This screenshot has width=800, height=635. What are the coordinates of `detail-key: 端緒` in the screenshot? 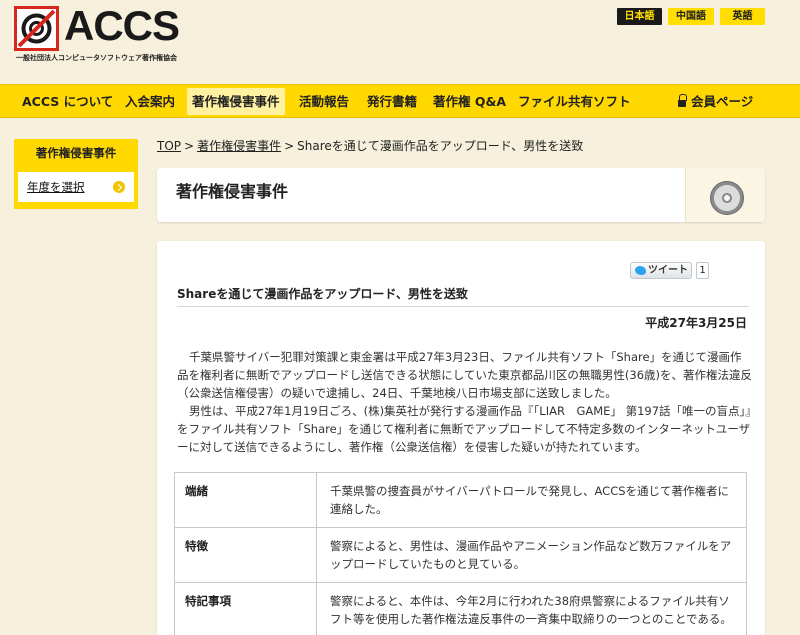 It's located at (245, 500).